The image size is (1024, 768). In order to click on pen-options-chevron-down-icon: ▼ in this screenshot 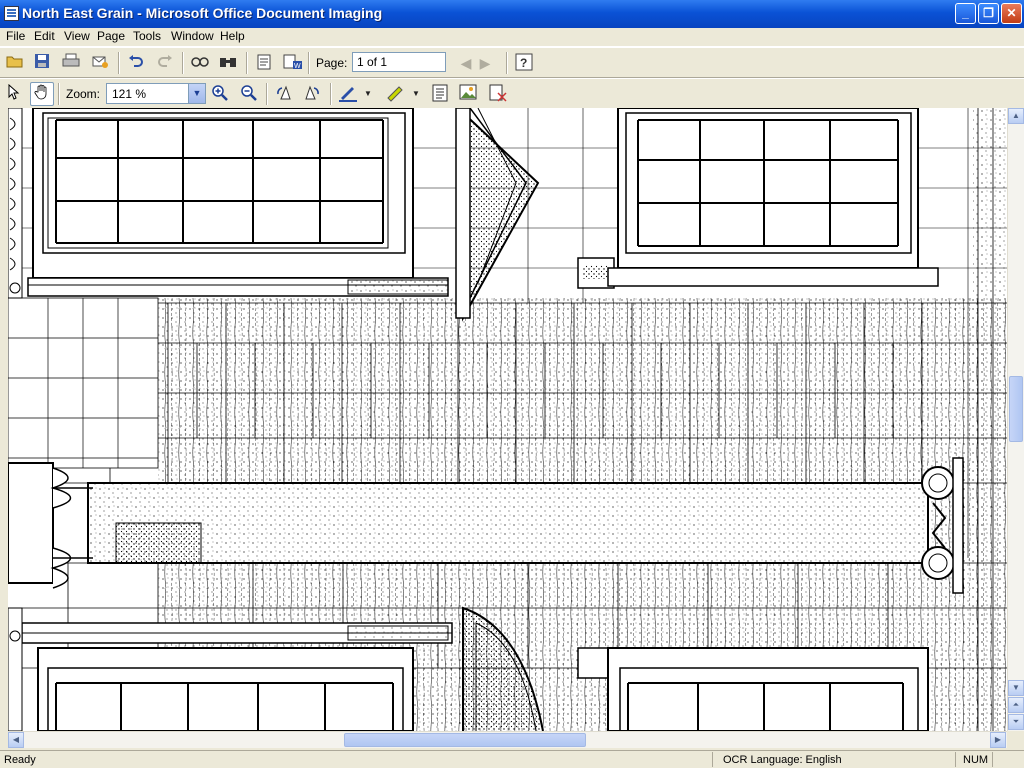, I will do `click(368, 94)`.